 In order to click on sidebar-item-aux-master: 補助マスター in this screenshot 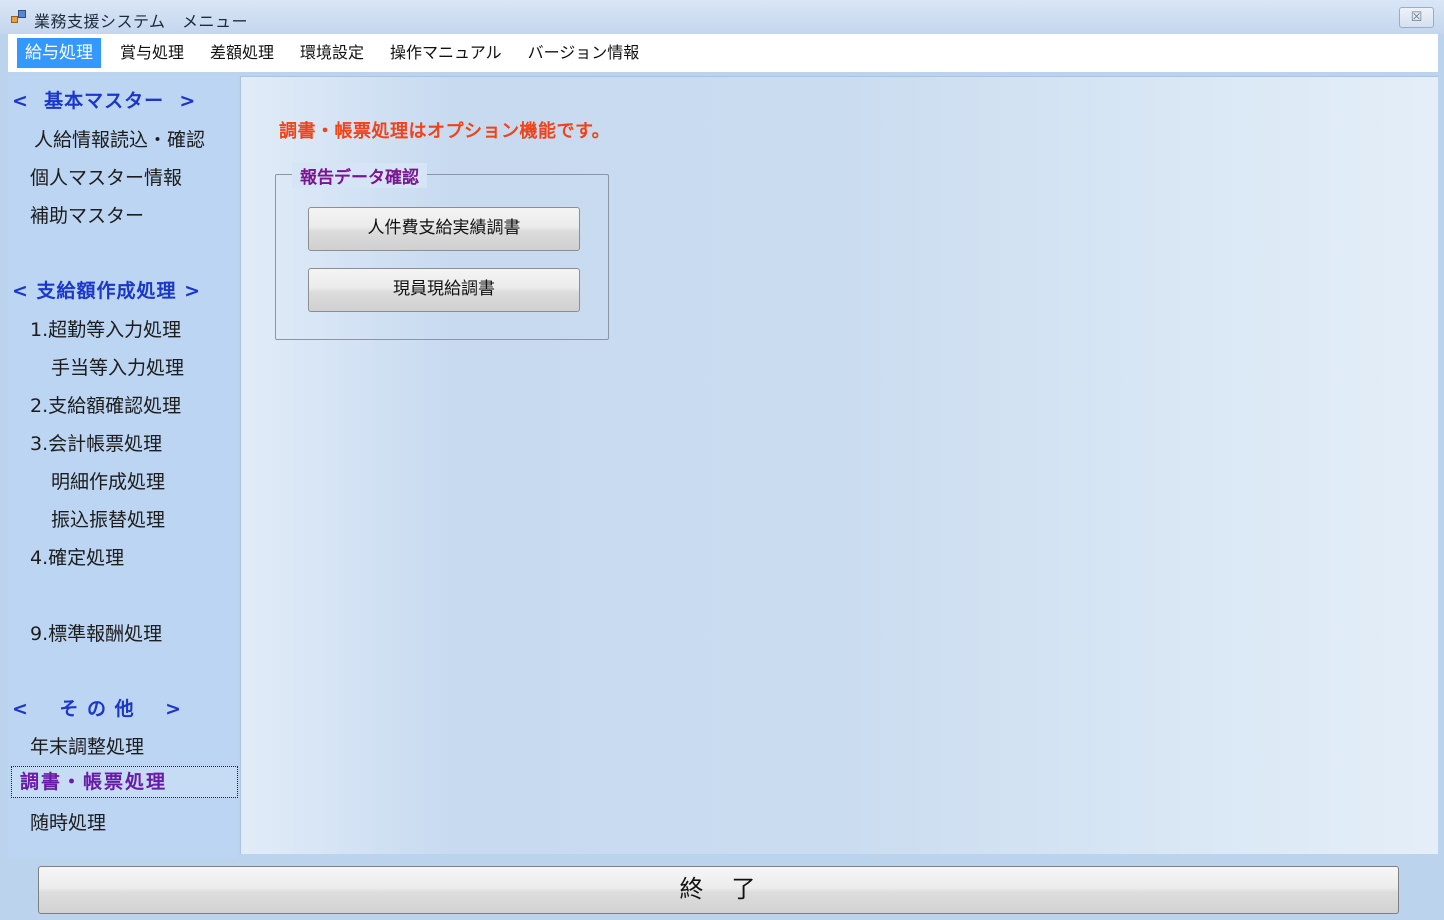, I will do `click(87, 214)`.